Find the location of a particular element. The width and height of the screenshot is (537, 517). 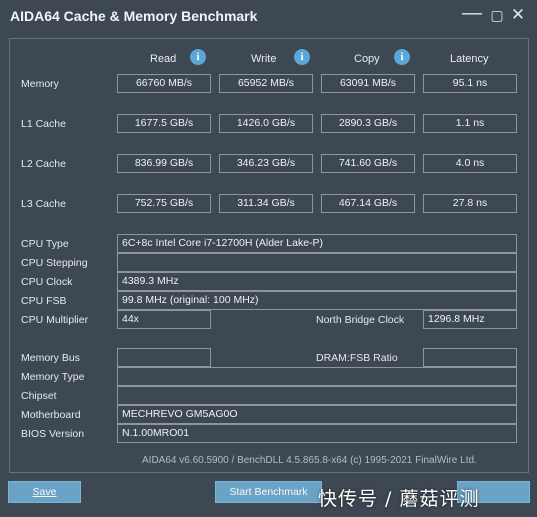

start-benchmark-button: Start Benchmark is located at coordinates (268, 492).